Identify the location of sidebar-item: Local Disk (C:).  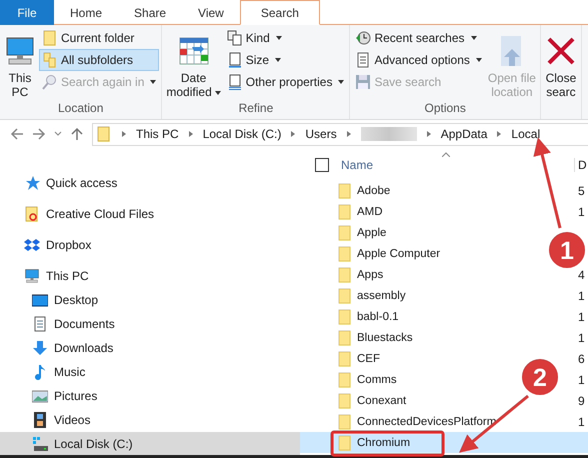
(150, 444).